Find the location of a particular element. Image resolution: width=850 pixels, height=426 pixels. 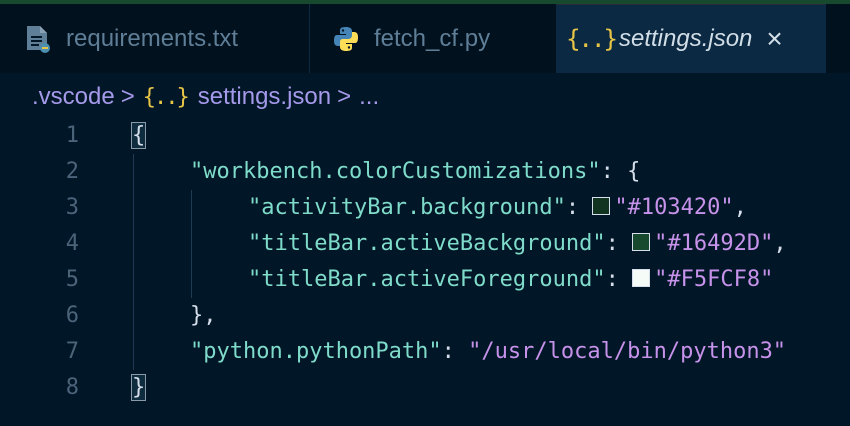

json-key: "titleBar.activeForeground" is located at coordinates (427, 279).